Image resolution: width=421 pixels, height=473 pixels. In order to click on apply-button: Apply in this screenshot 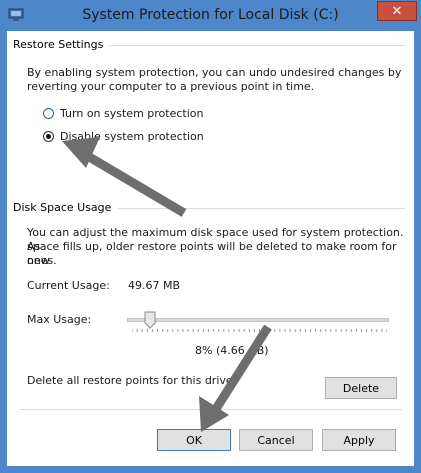, I will do `click(359, 440)`.